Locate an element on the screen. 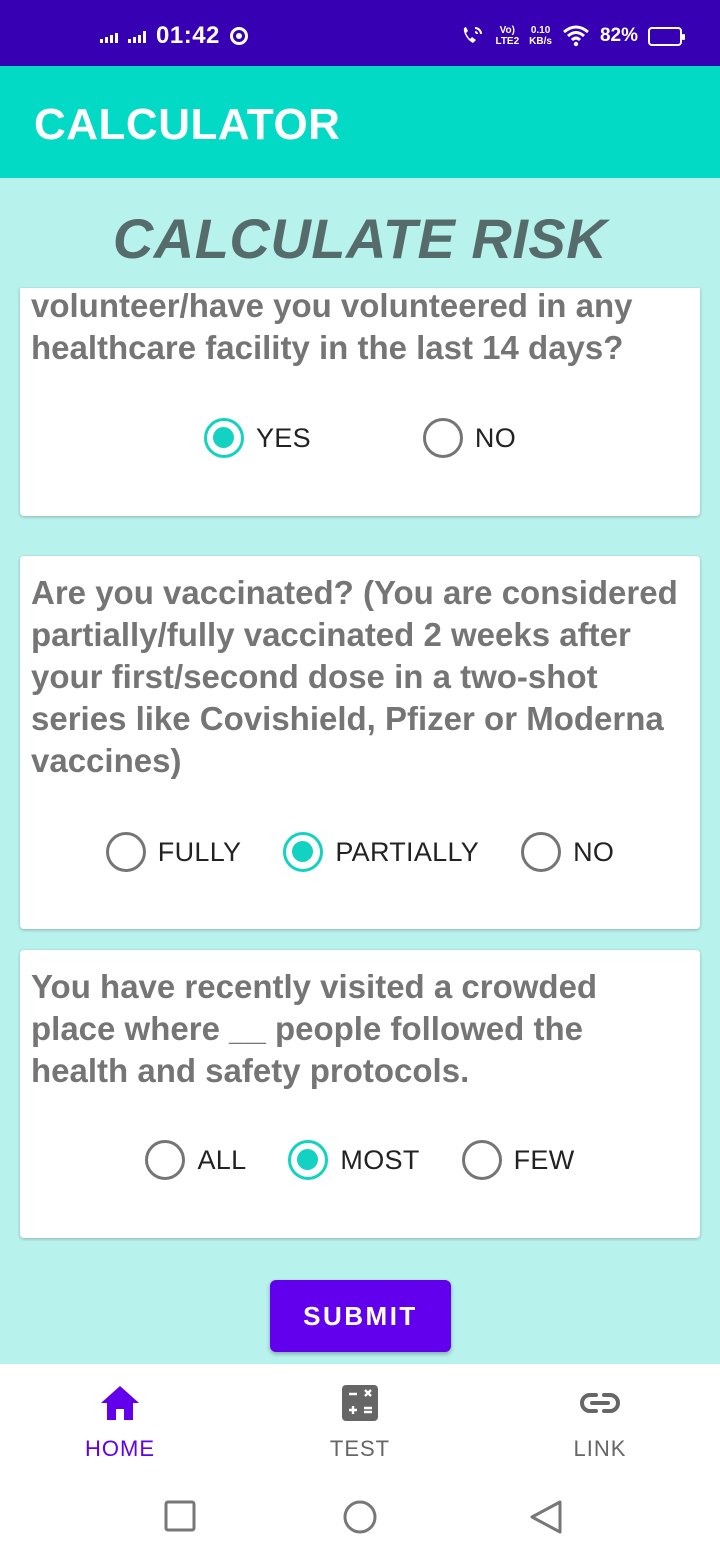  system-navigation-bar is located at coordinates (360, 1517).